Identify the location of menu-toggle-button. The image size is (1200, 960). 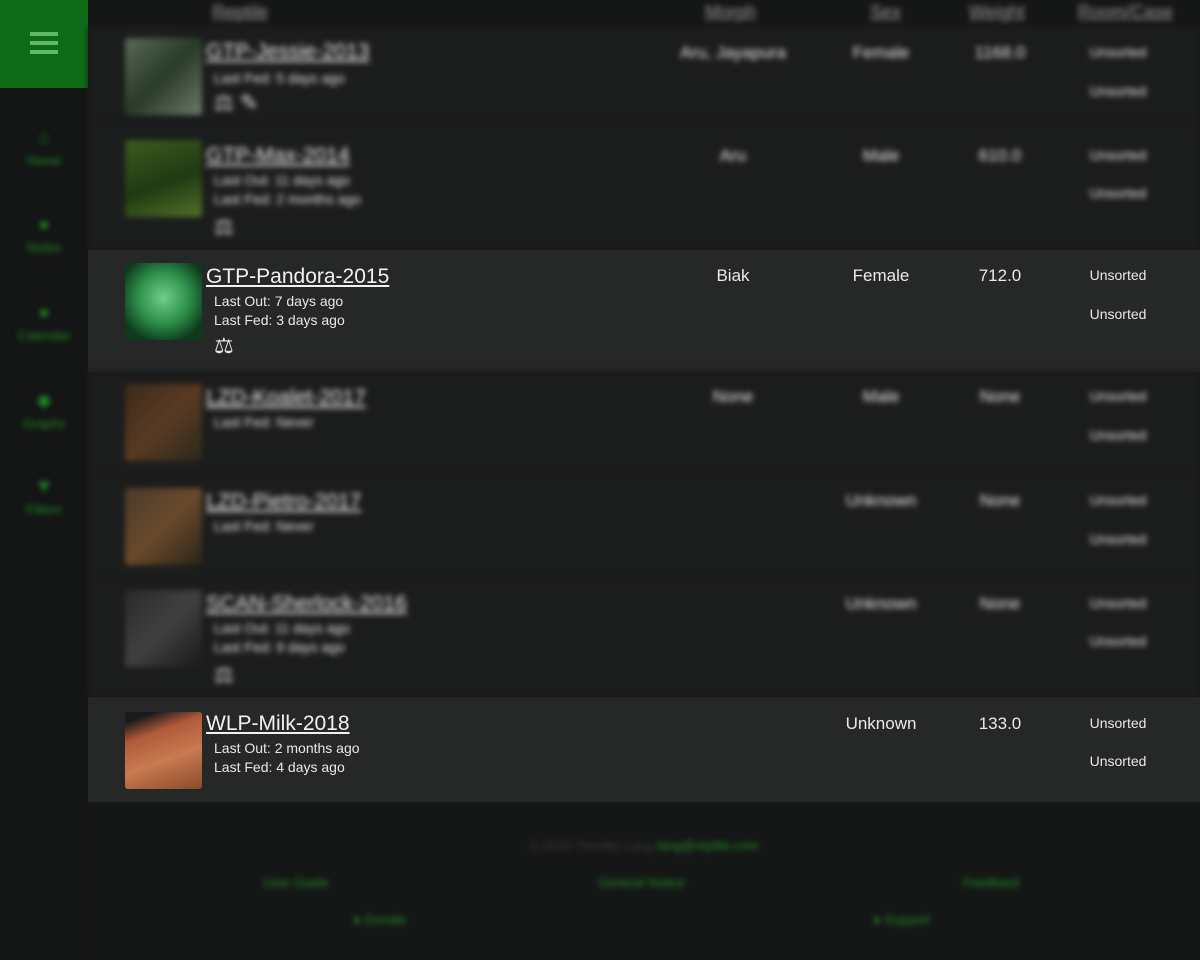
(44, 44).